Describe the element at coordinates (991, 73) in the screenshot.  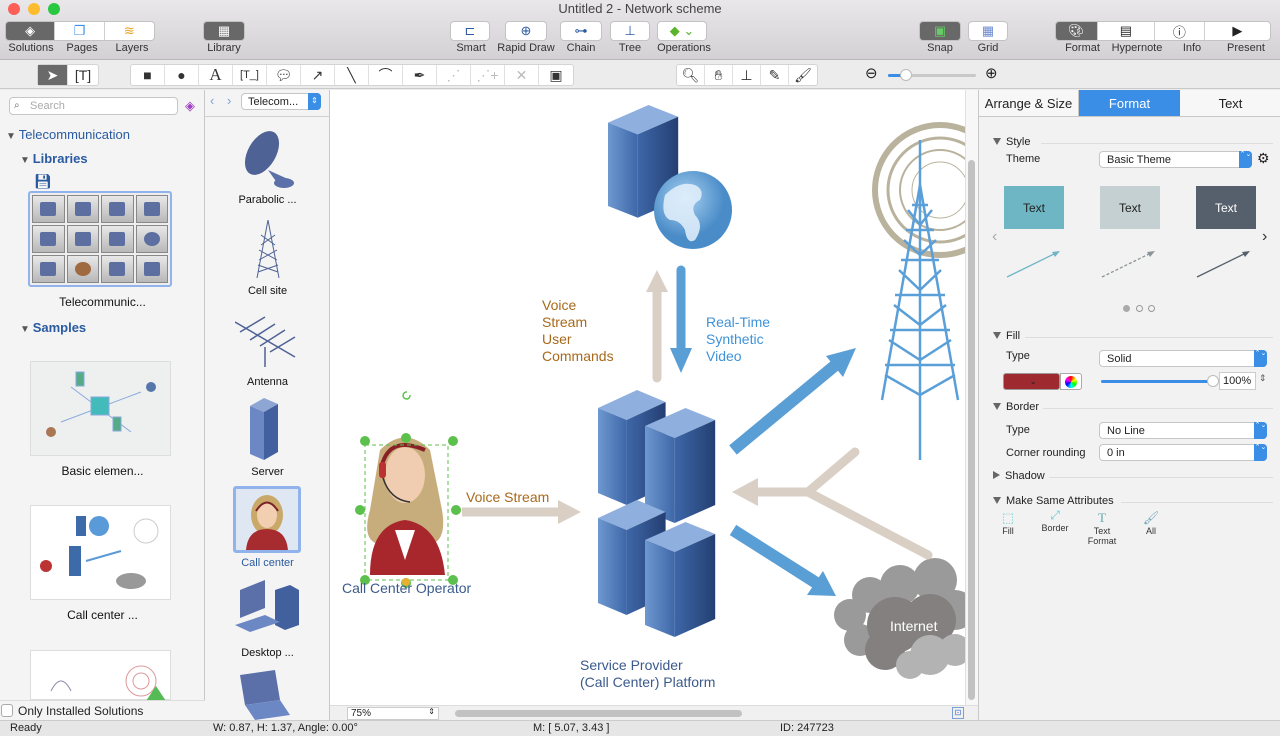
I see `zoom-in-icon: ⊕` at that location.